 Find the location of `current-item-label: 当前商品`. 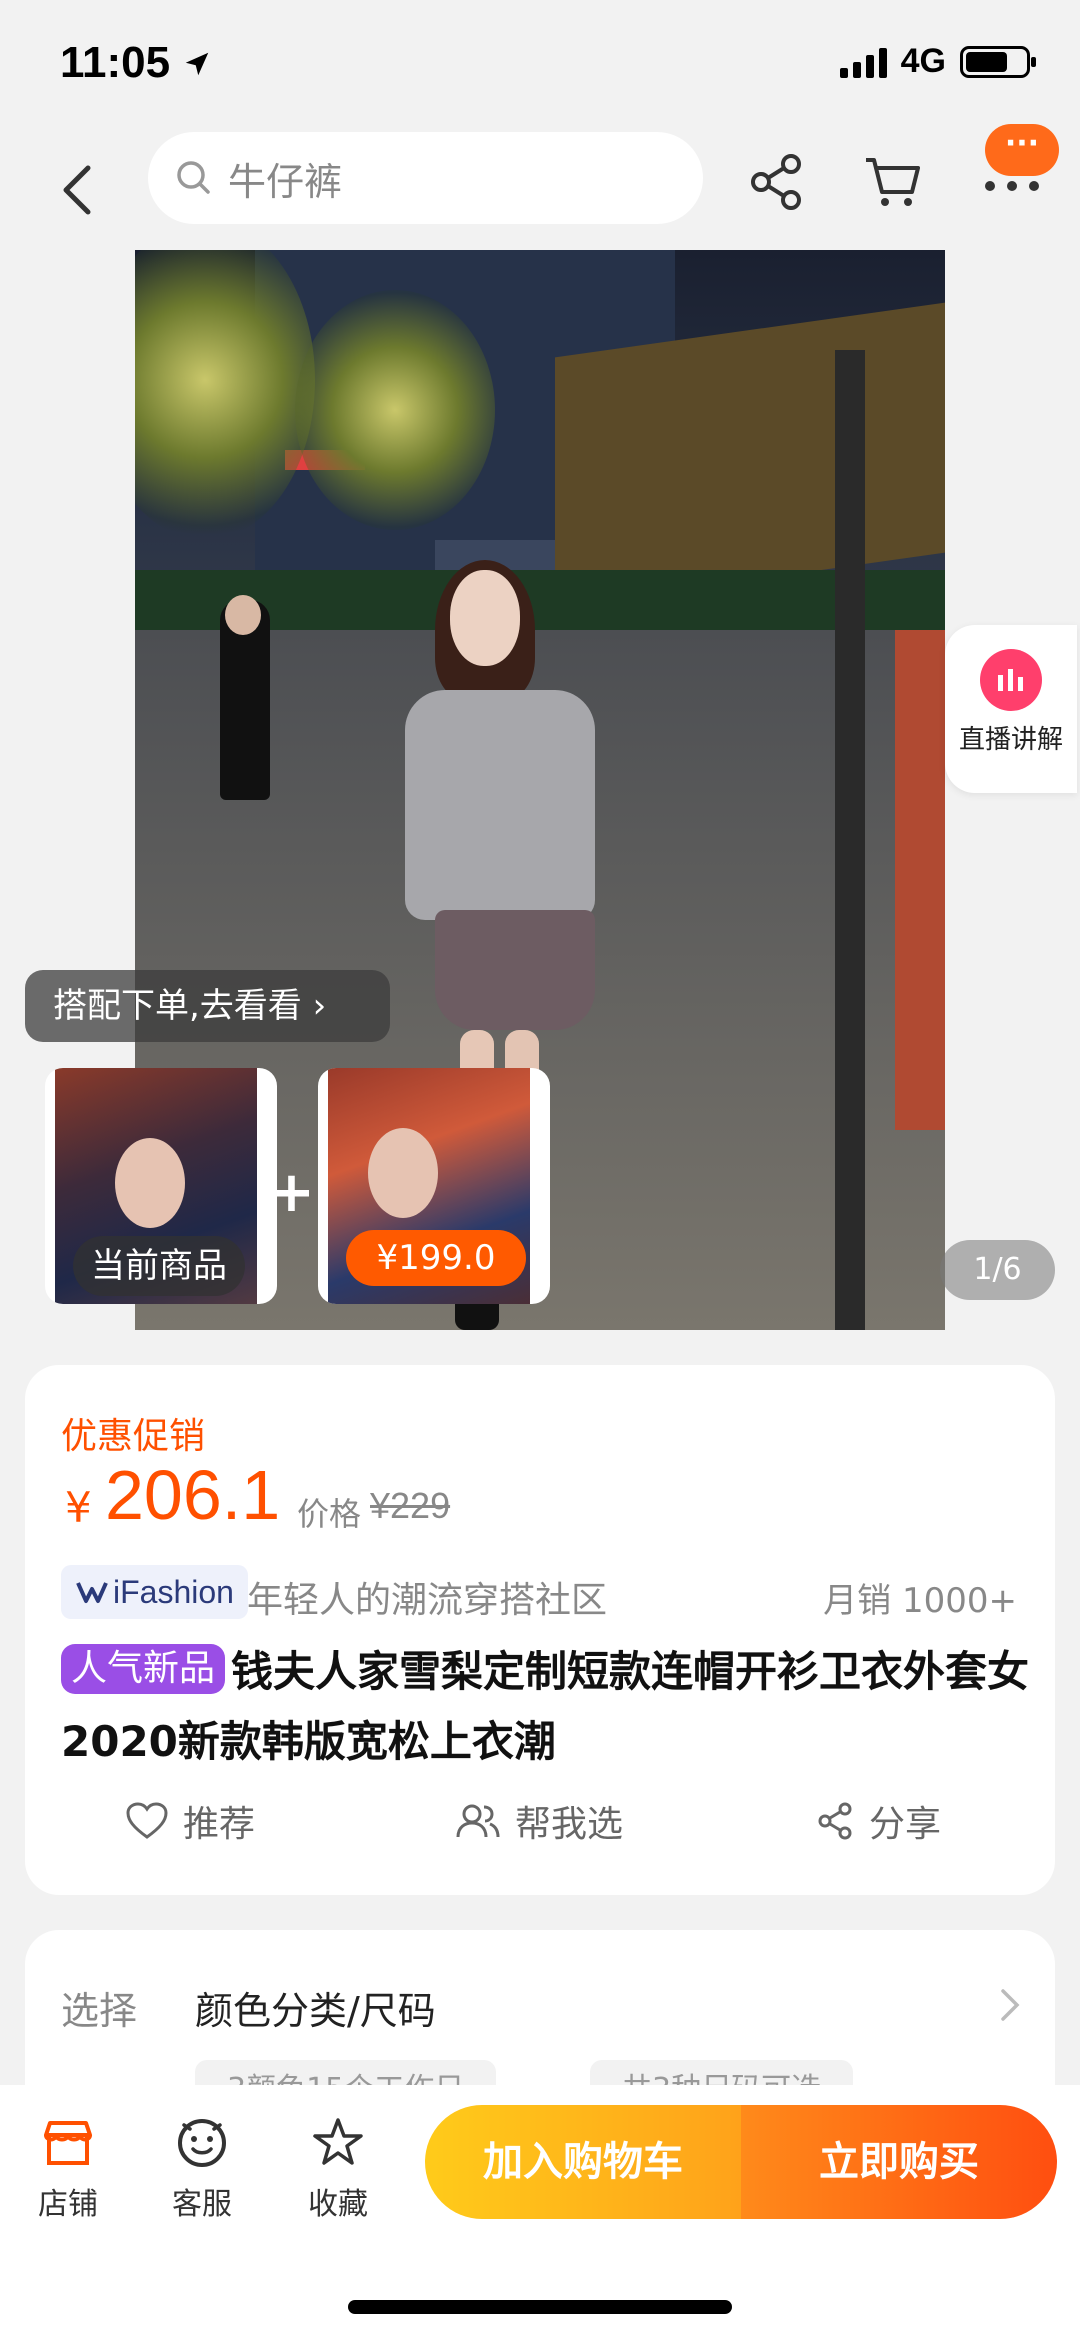

current-item-label: 当前商品 is located at coordinates (159, 1266).